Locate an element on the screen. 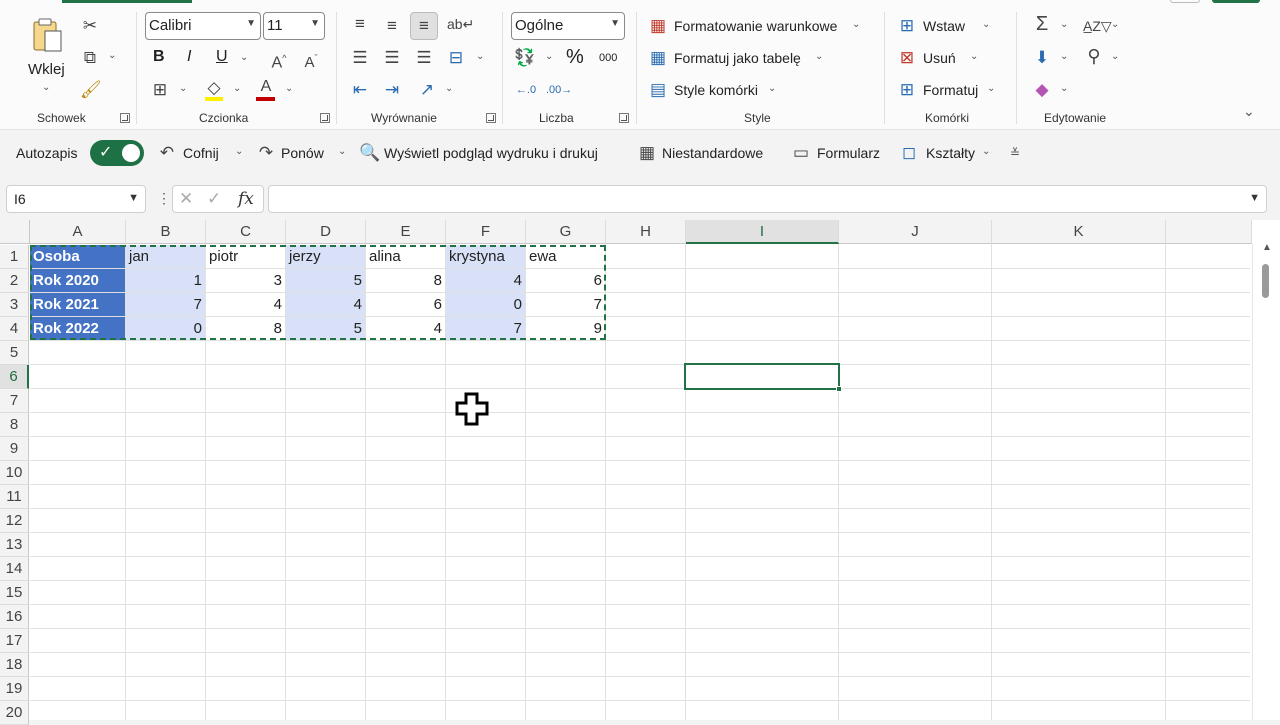 The image size is (1280, 725). fill-icon: ⬇ is located at coordinates (1042, 58).